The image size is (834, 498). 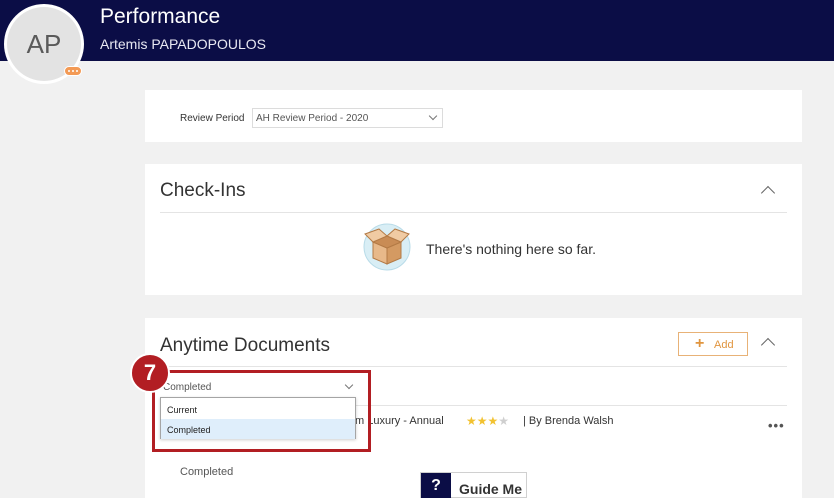 What do you see at coordinates (417, 30) in the screenshot?
I see `app-header: Performance Artemis PAPADOPOULOS` at bounding box center [417, 30].